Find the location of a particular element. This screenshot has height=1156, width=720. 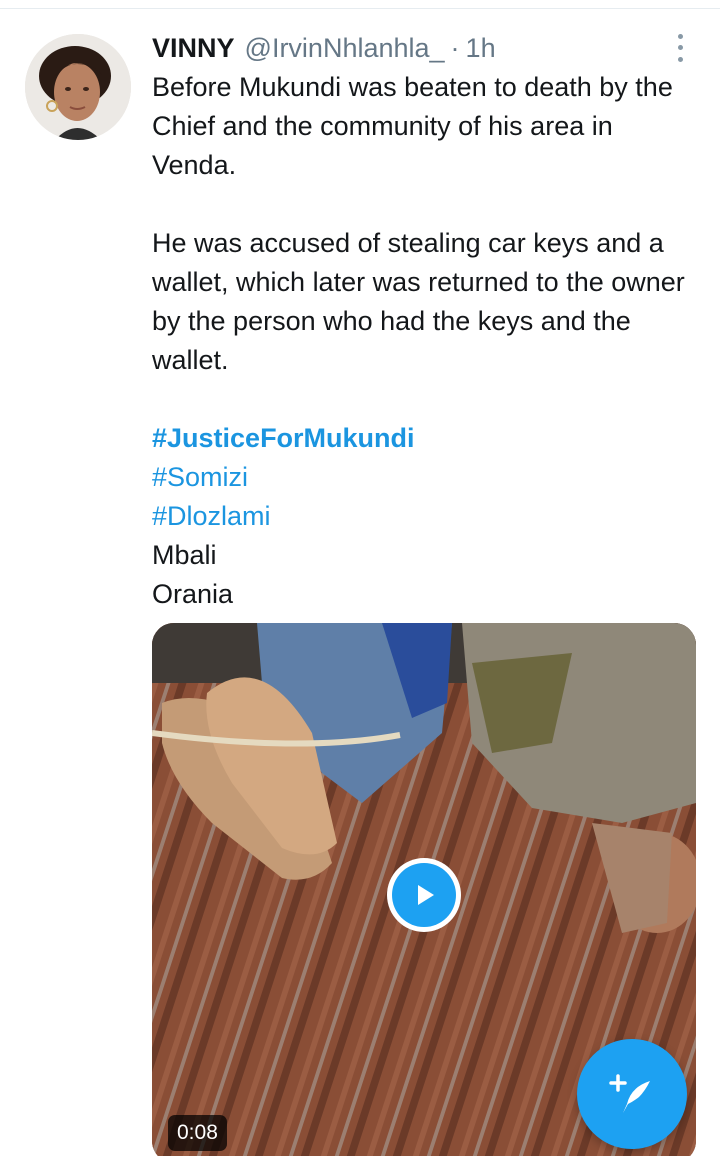

hashtag-justice-for-mukundi: #JusticeForMukundi is located at coordinates (428, 438).